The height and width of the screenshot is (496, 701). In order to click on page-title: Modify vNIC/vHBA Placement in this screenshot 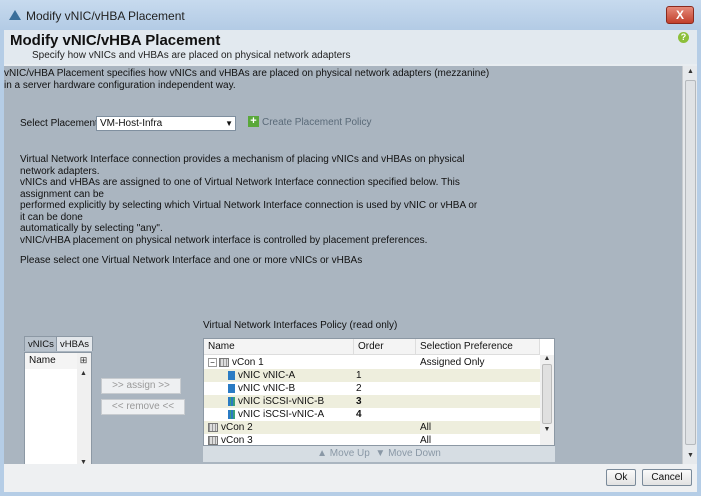, I will do `click(115, 40)`.